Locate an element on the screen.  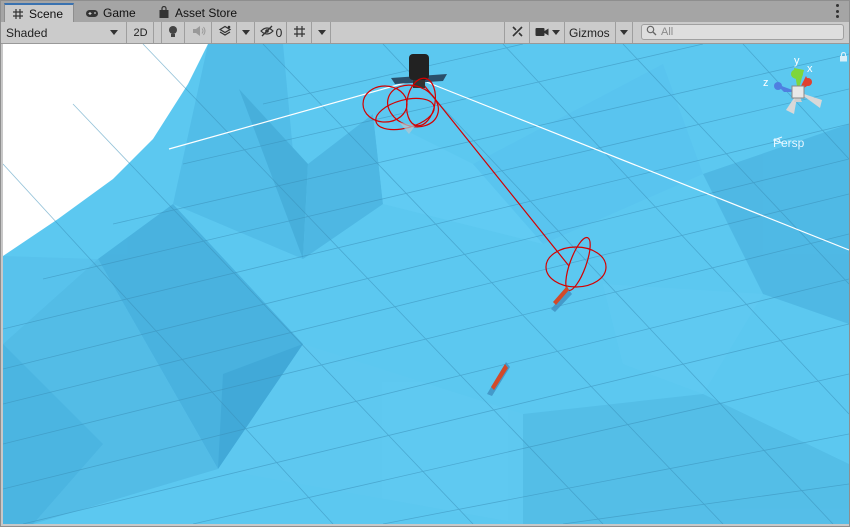
tab-scene: Scene is located at coordinates (39, 12).